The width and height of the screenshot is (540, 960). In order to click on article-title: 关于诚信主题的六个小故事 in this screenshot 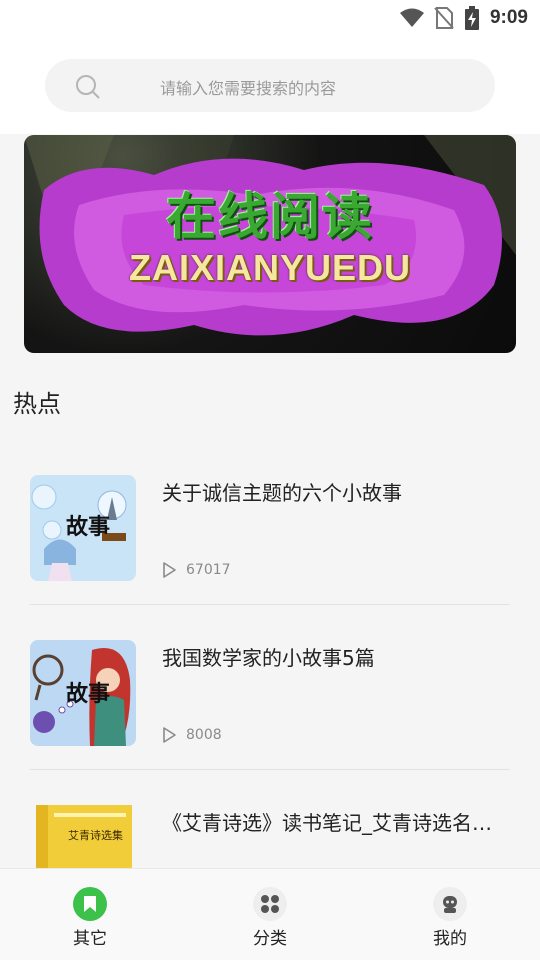, I will do `click(334, 491)`.